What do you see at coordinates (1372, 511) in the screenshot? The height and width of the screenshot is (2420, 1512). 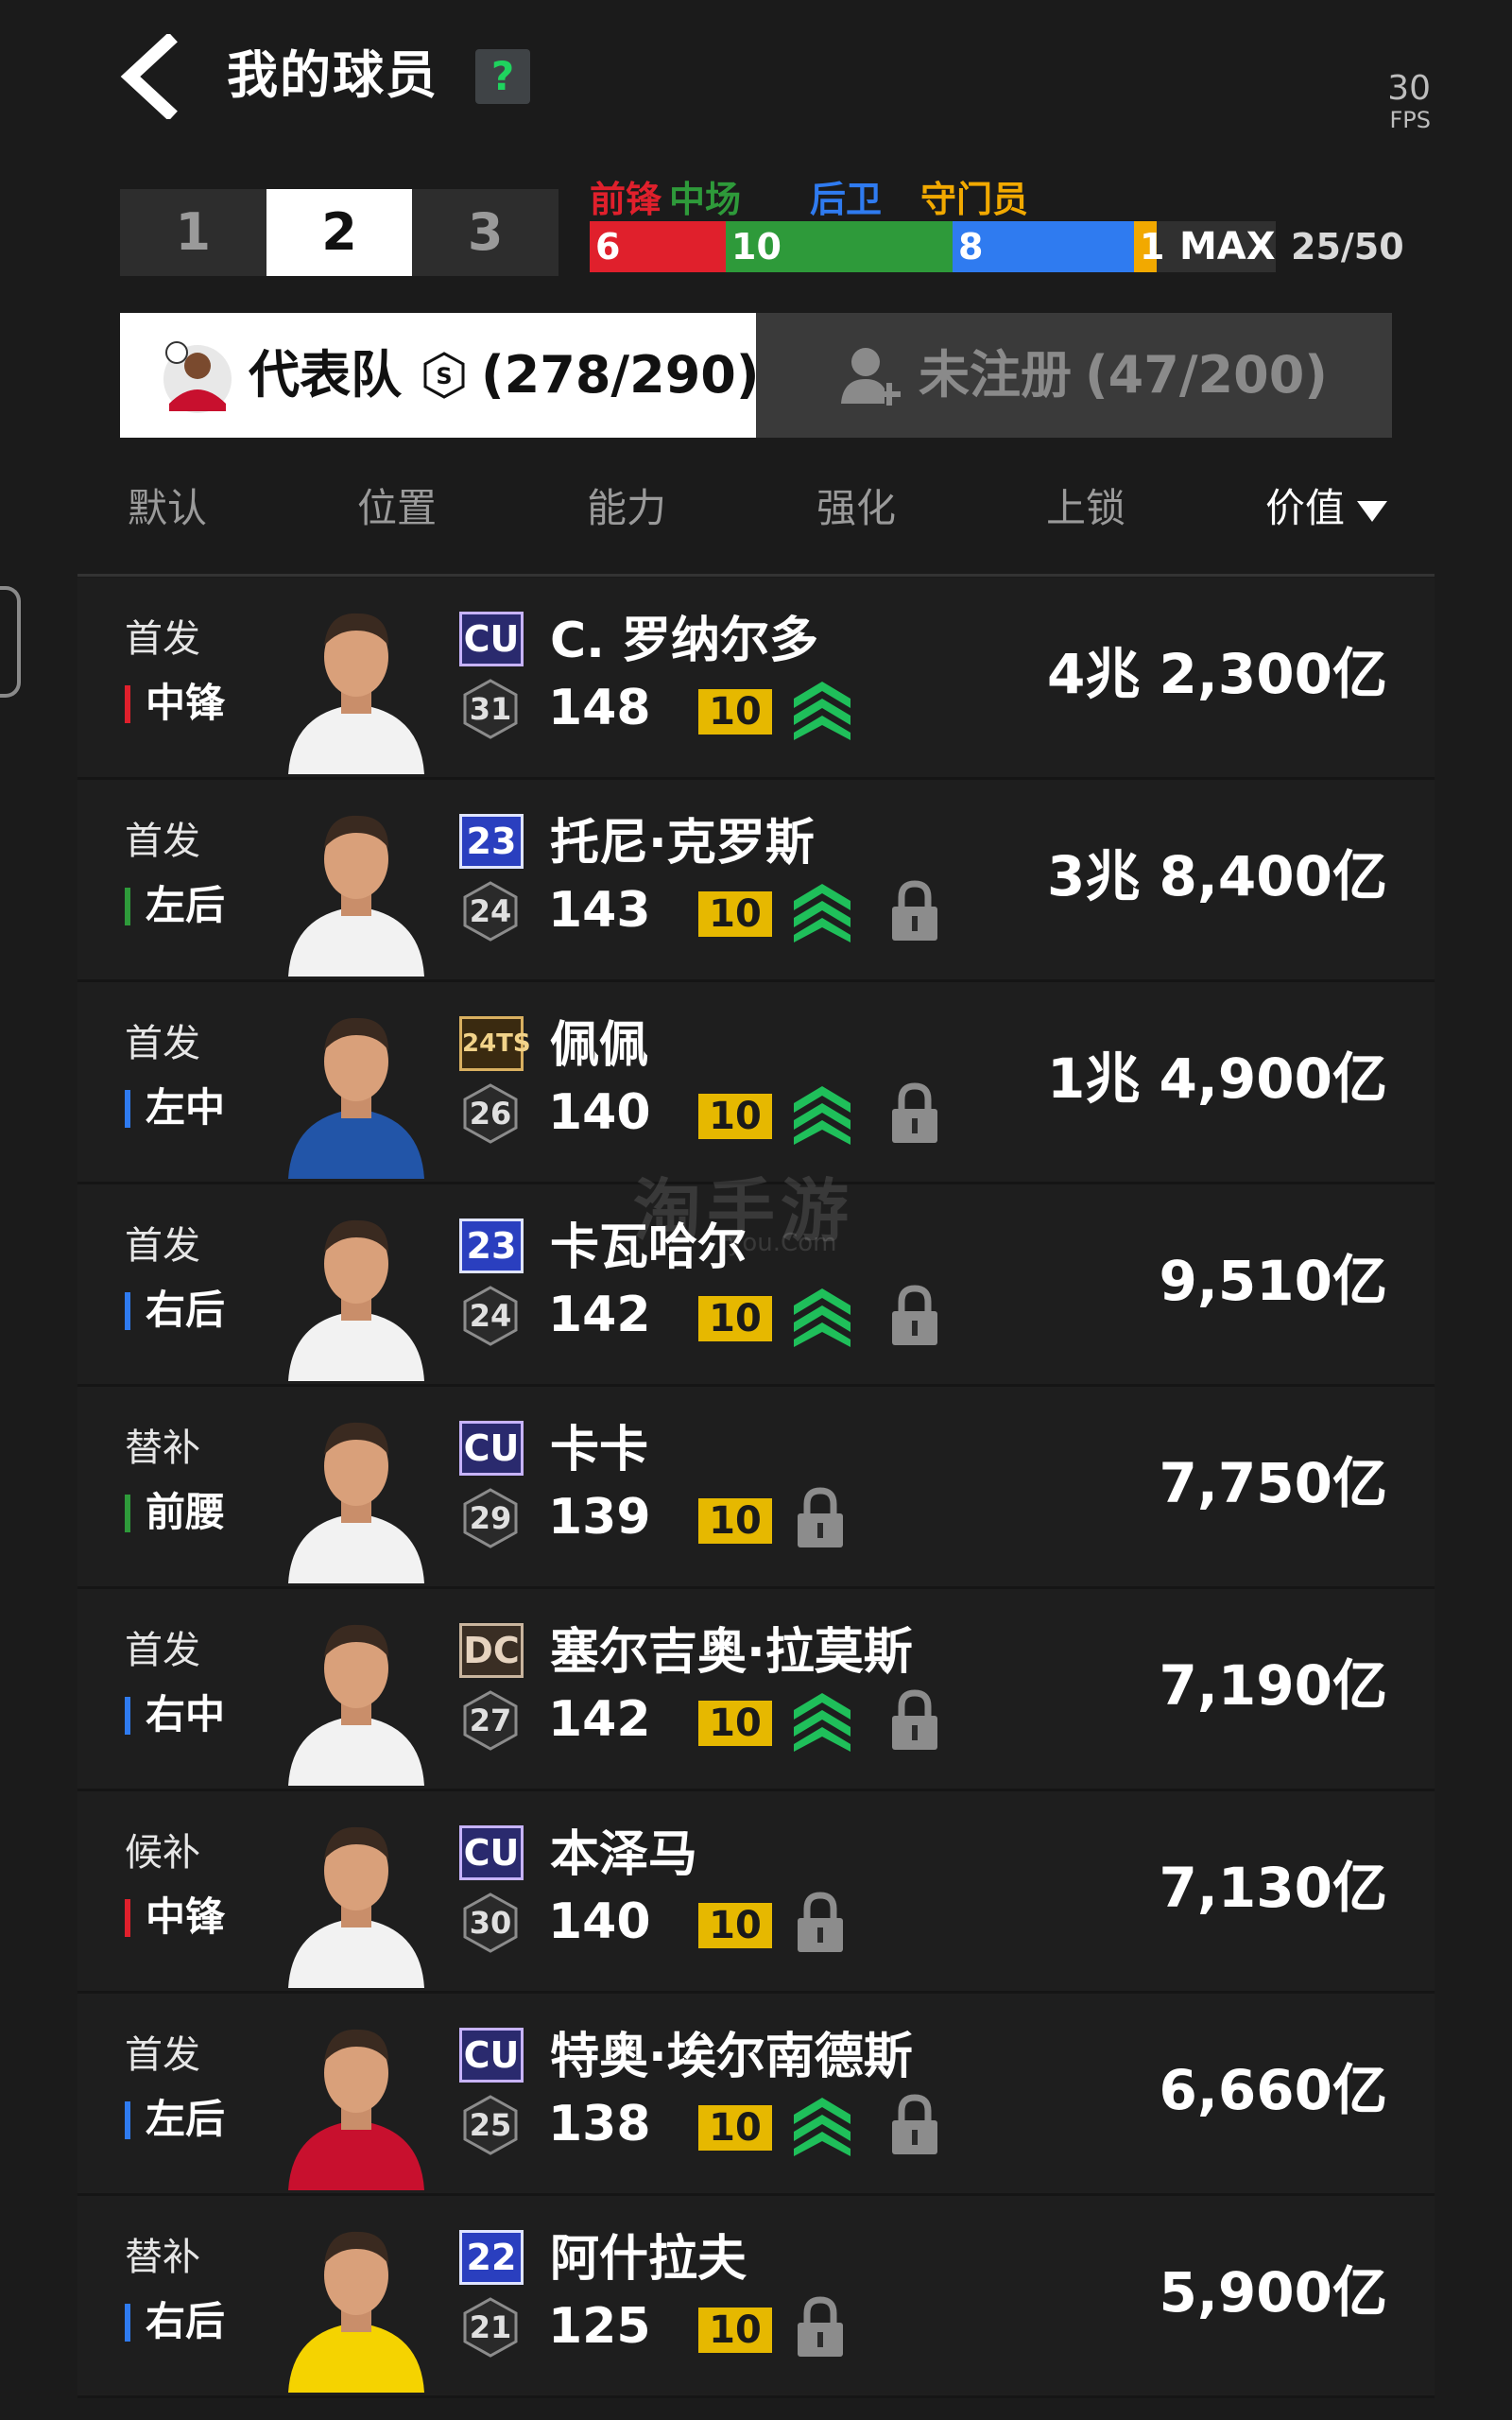 I see `triangle-down-icon` at bounding box center [1372, 511].